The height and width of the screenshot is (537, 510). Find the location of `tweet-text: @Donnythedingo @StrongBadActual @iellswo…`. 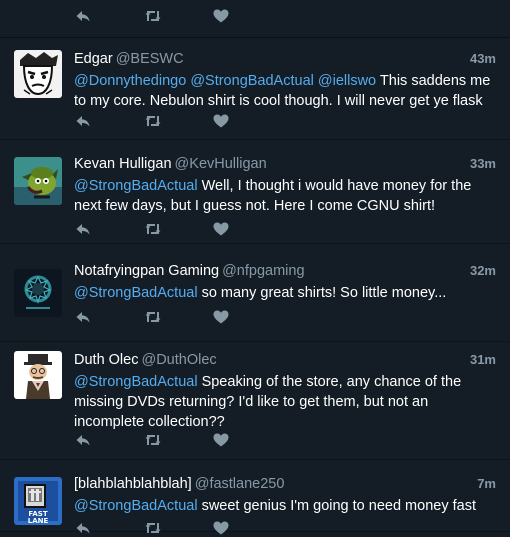

tweet-text: @Donnythedingo @StrongBadActual @iellswo… is located at coordinates (284, 91).